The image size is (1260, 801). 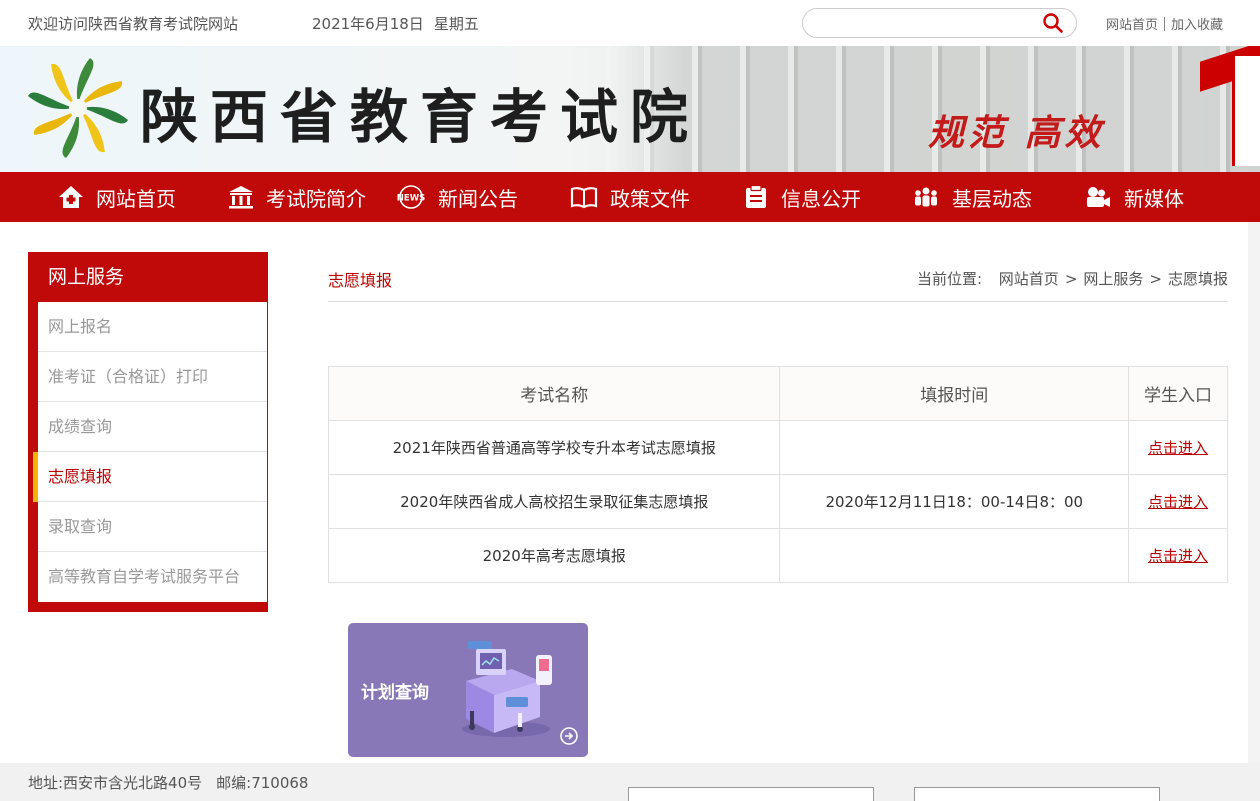 I want to click on search-box, so click(x=939, y=23).